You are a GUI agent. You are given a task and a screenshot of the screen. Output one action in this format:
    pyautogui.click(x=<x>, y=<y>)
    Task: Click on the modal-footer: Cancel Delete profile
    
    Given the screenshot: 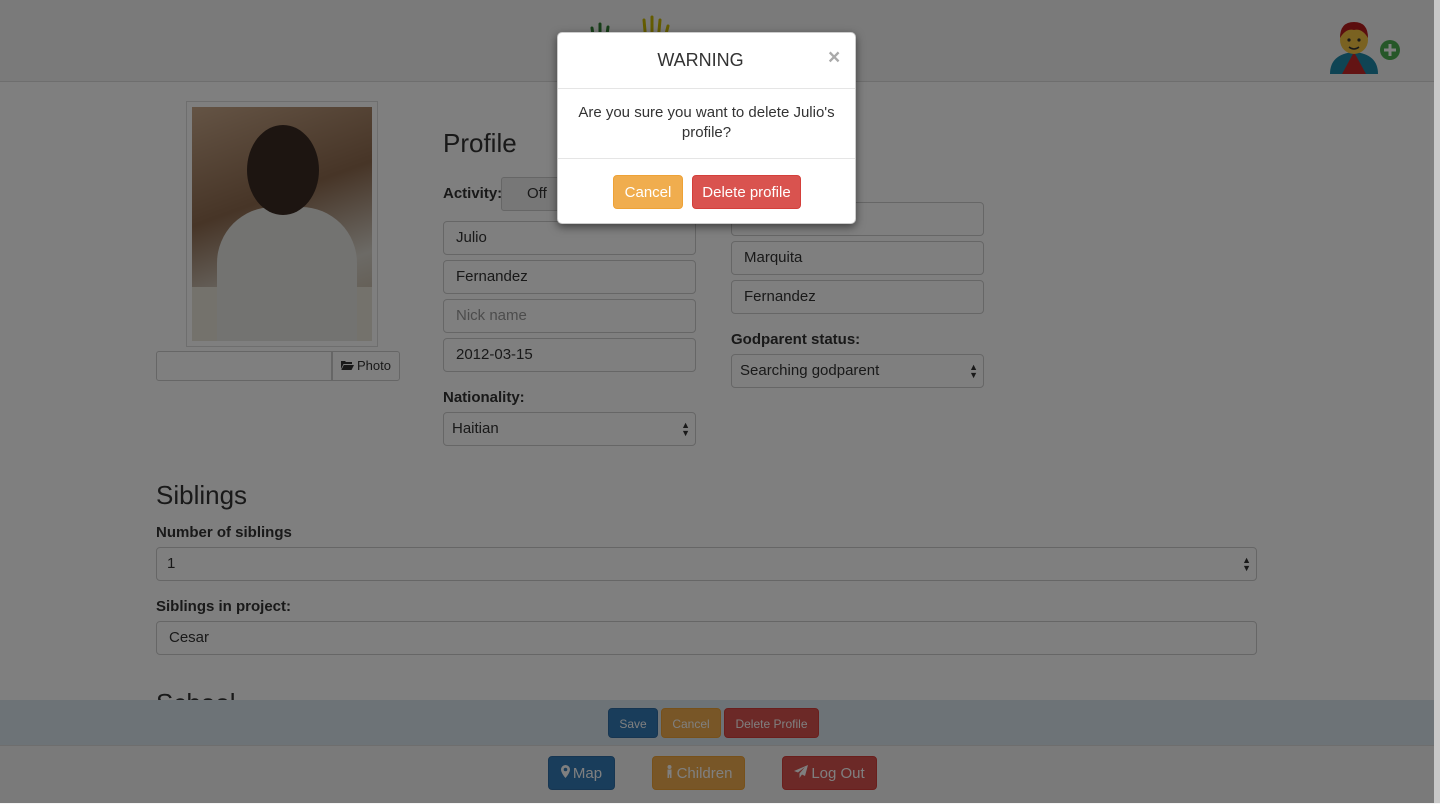 What is the action you would take?
    pyautogui.click(x=706, y=191)
    